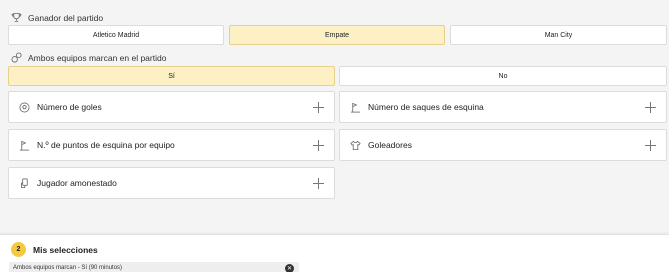 The image size is (669, 272). Describe the element at coordinates (16, 57) in the screenshot. I see `balls-icon` at that location.